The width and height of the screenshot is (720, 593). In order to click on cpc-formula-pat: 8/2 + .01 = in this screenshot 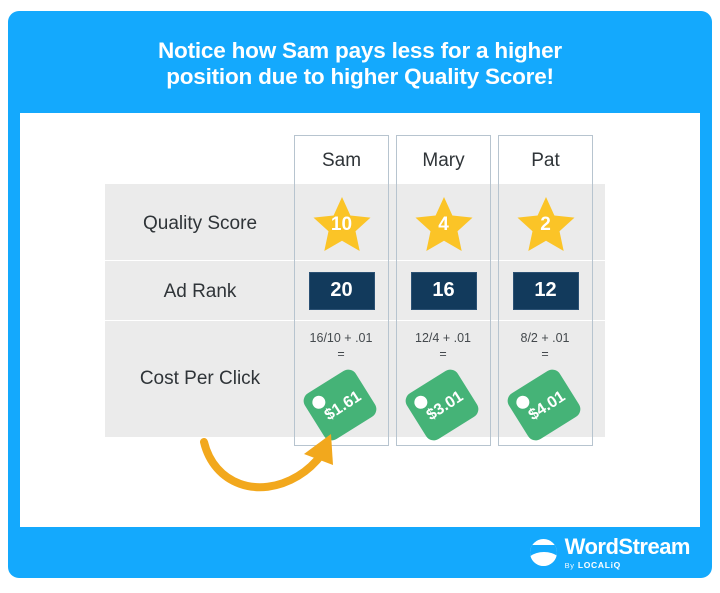, I will do `click(545, 346)`.